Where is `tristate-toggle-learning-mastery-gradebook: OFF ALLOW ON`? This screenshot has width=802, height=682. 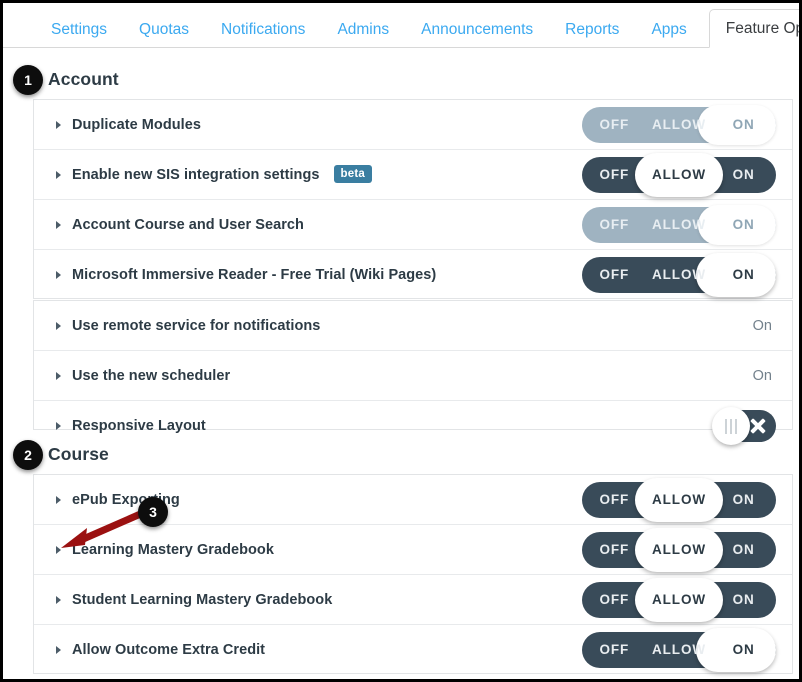
tristate-toggle-learning-mastery-gradebook: OFF ALLOW ON is located at coordinates (679, 549).